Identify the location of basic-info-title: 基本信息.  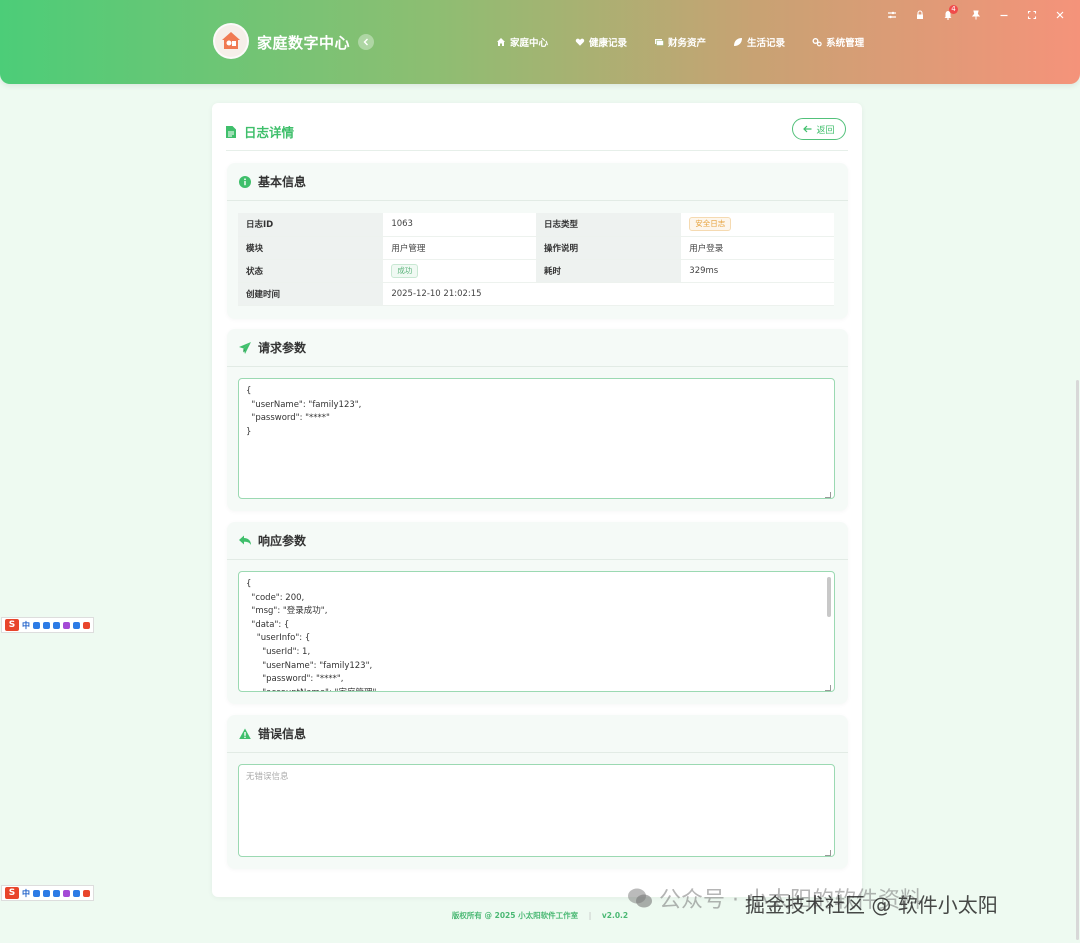
(282, 182).